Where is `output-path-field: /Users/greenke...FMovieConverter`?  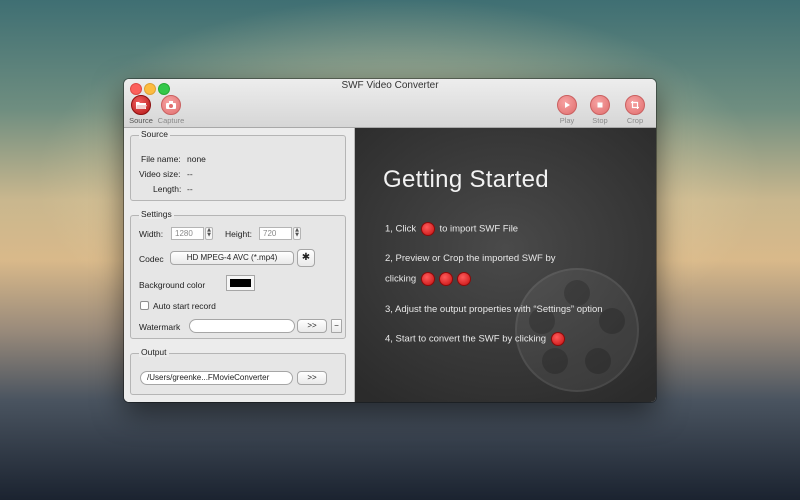
output-path-field: /Users/greenke...FMovieConverter is located at coordinates (216, 378).